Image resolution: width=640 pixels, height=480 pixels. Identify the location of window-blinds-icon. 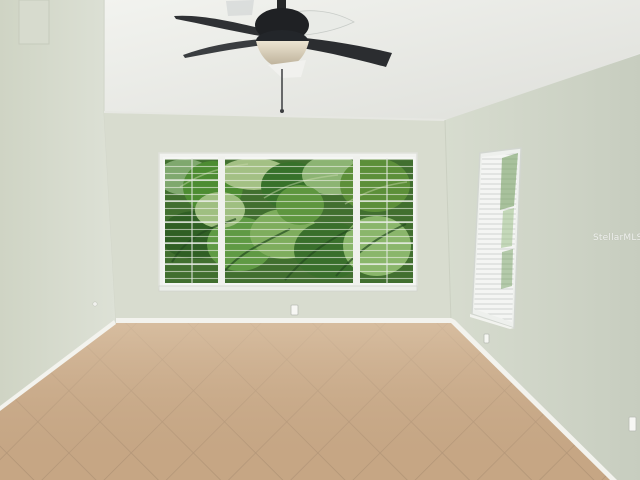
(288, 222).